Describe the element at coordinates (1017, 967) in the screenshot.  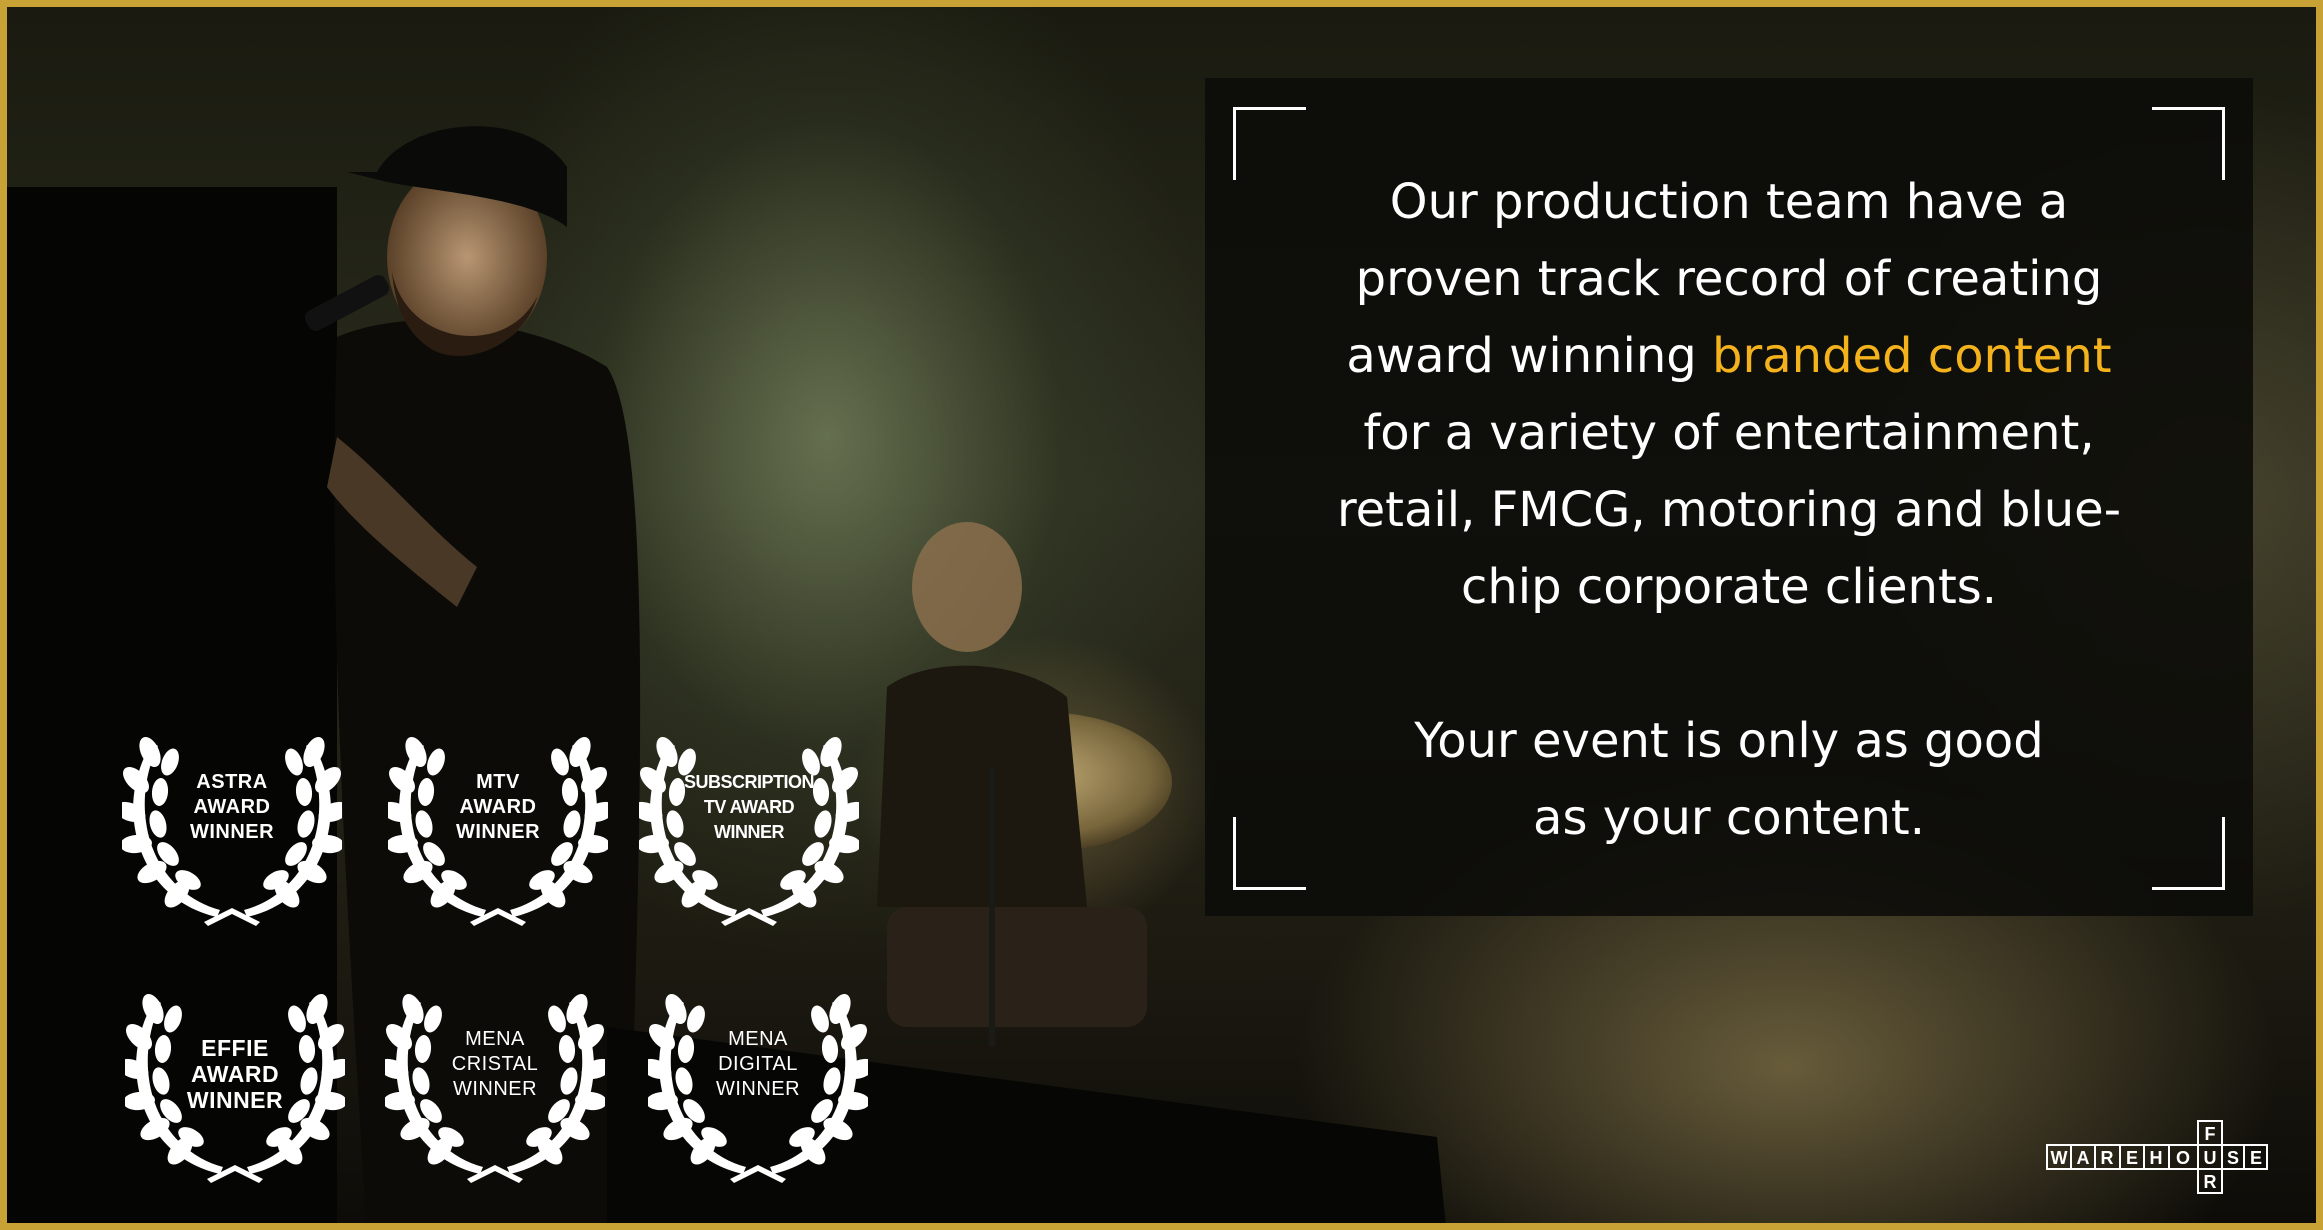
I see `drum-kit` at that location.